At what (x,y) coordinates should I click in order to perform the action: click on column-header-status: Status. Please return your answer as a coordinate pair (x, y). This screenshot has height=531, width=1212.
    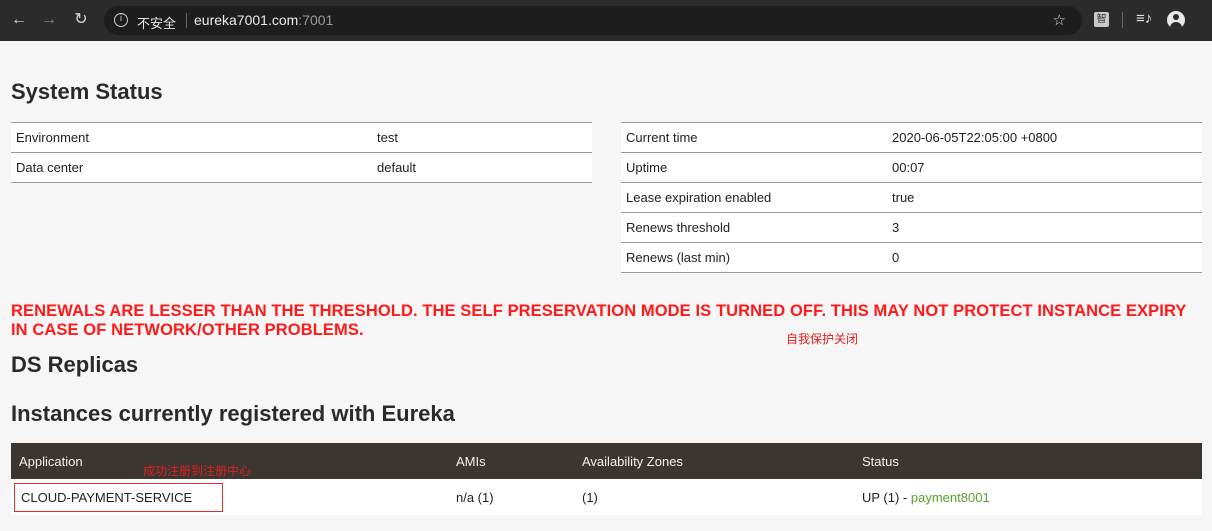
    Looking at the image, I should click on (1028, 461).